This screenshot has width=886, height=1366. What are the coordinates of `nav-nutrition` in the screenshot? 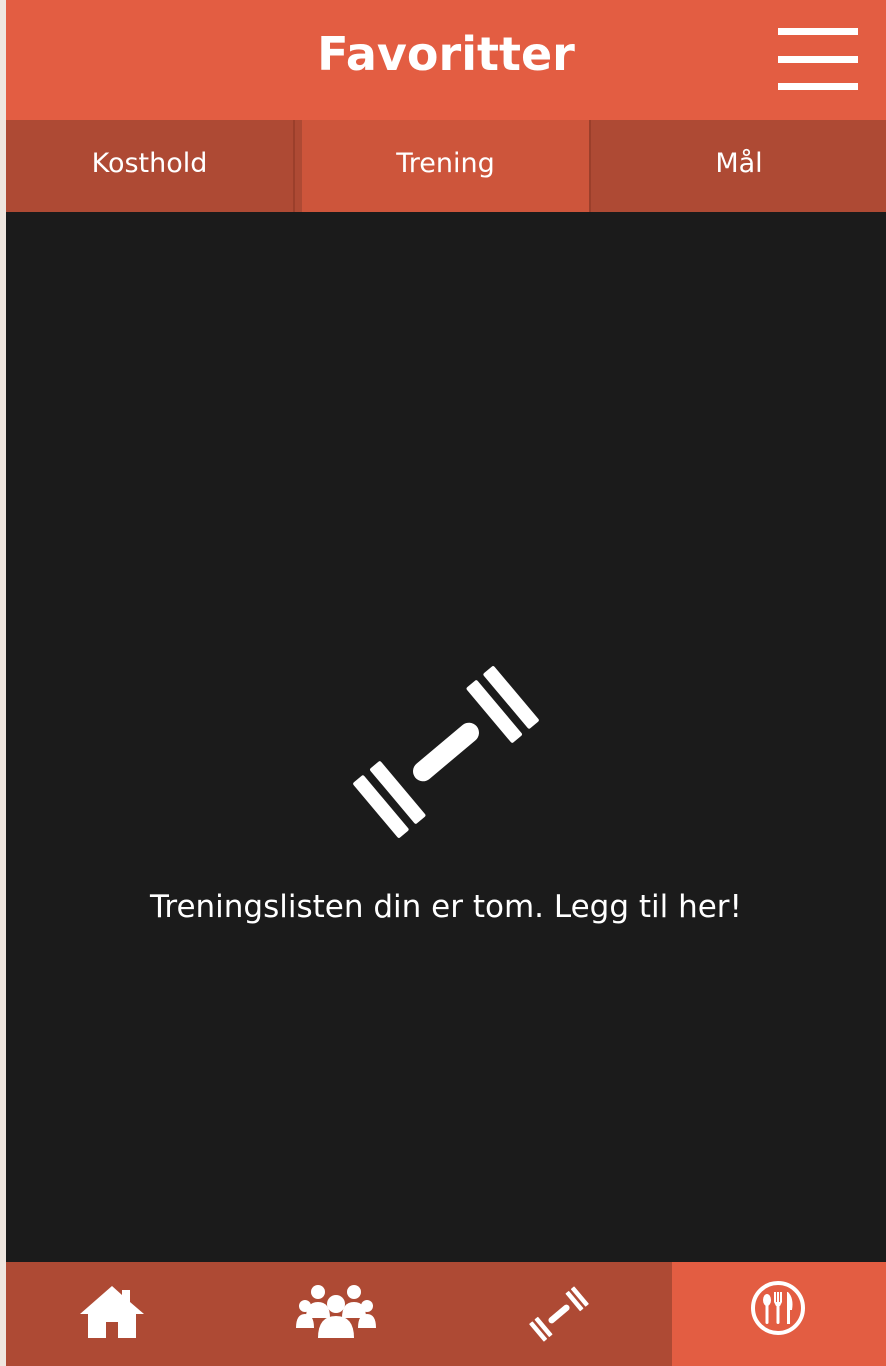 It's located at (779, 1314).